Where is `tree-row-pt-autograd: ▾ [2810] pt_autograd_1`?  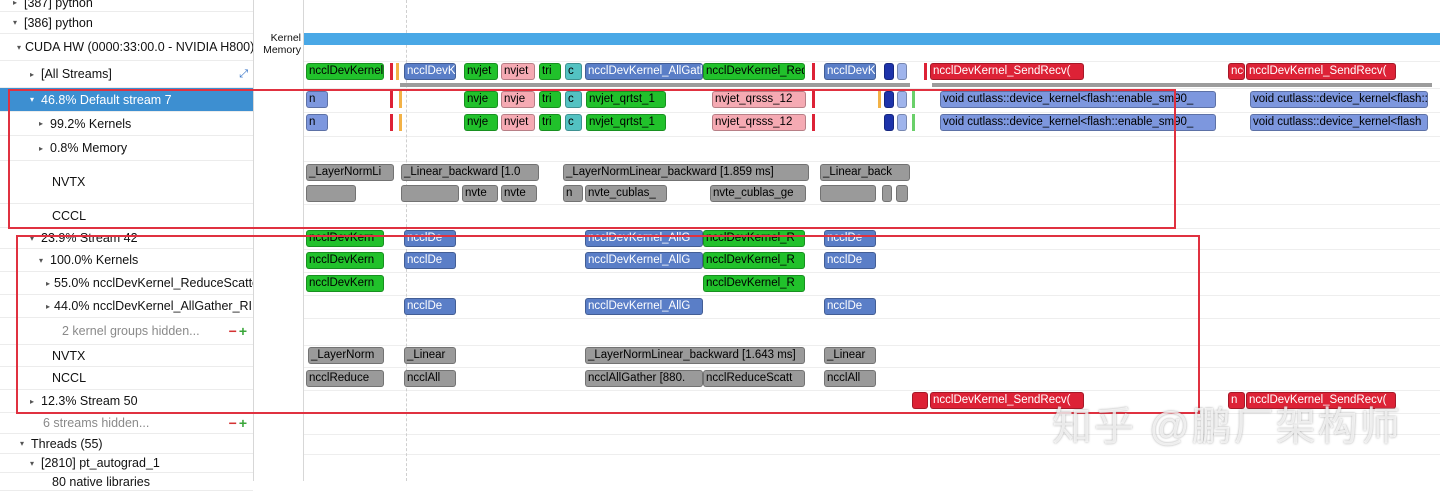 tree-row-pt-autograd: ▾ [2810] pt_autograd_1 is located at coordinates (126, 463).